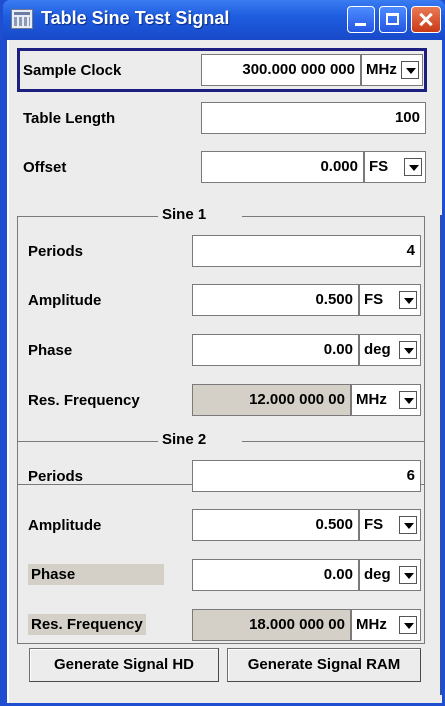 This screenshot has height=706, width=445. What do you see at coordinates (96, 574) in the screenshot?
I see `sine2-phase-label: Phase` at bounding box center [96, 574].